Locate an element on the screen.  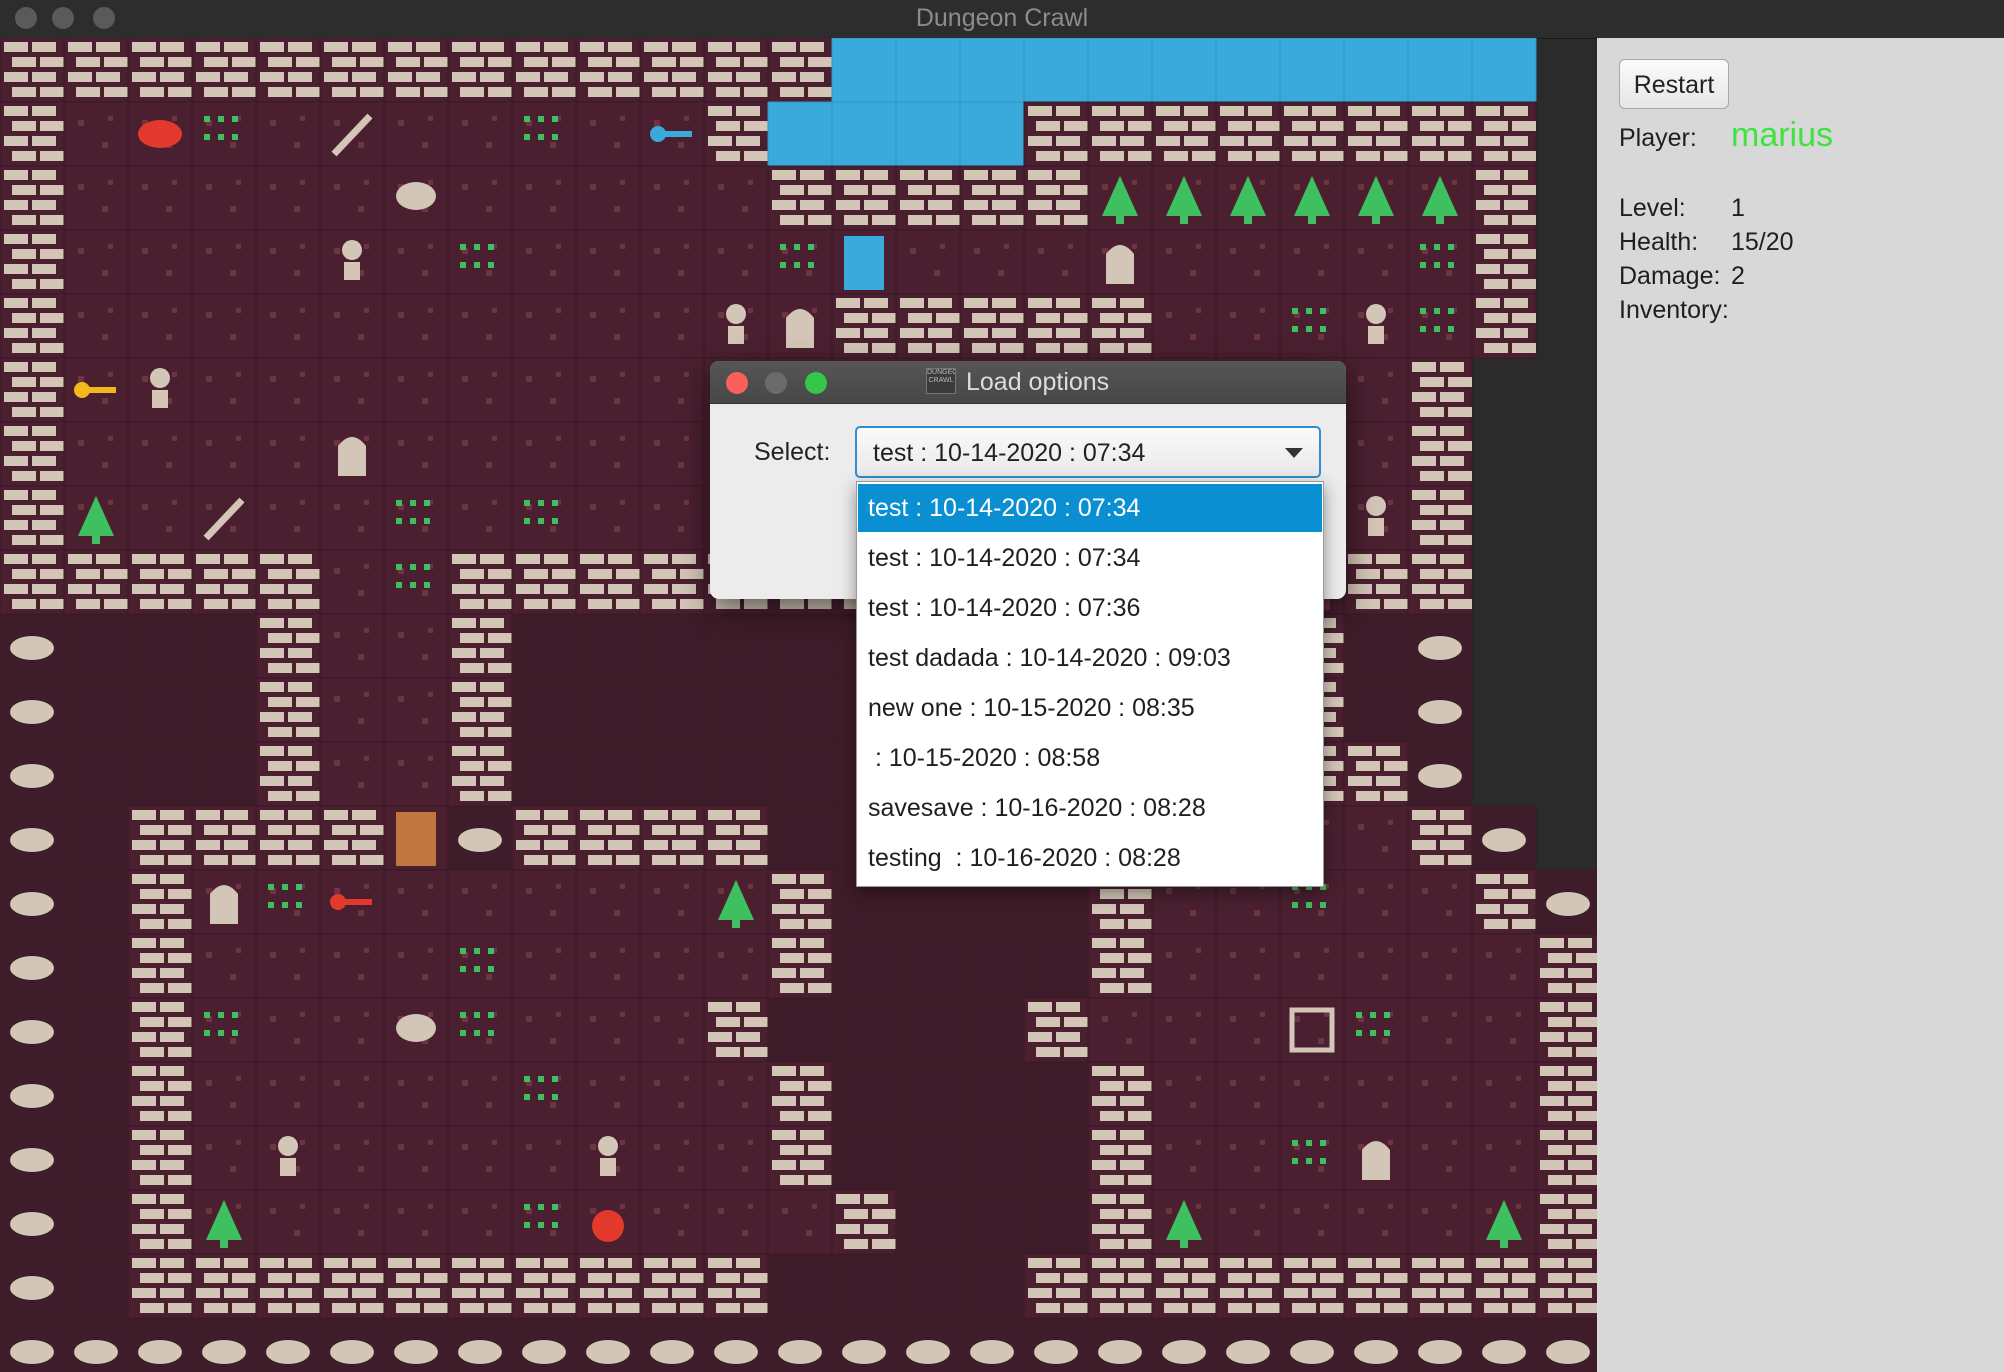
orange-door-tile is located at coordinates (416, 838).